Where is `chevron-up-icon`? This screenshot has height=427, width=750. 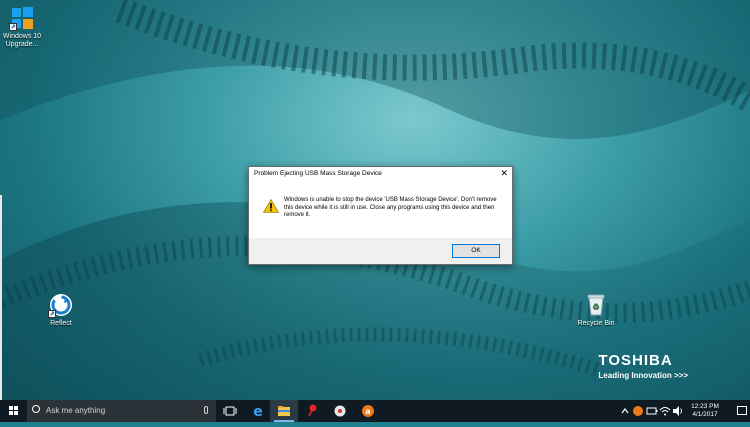
chevron-up-icon is located at coordinates (625, 411).